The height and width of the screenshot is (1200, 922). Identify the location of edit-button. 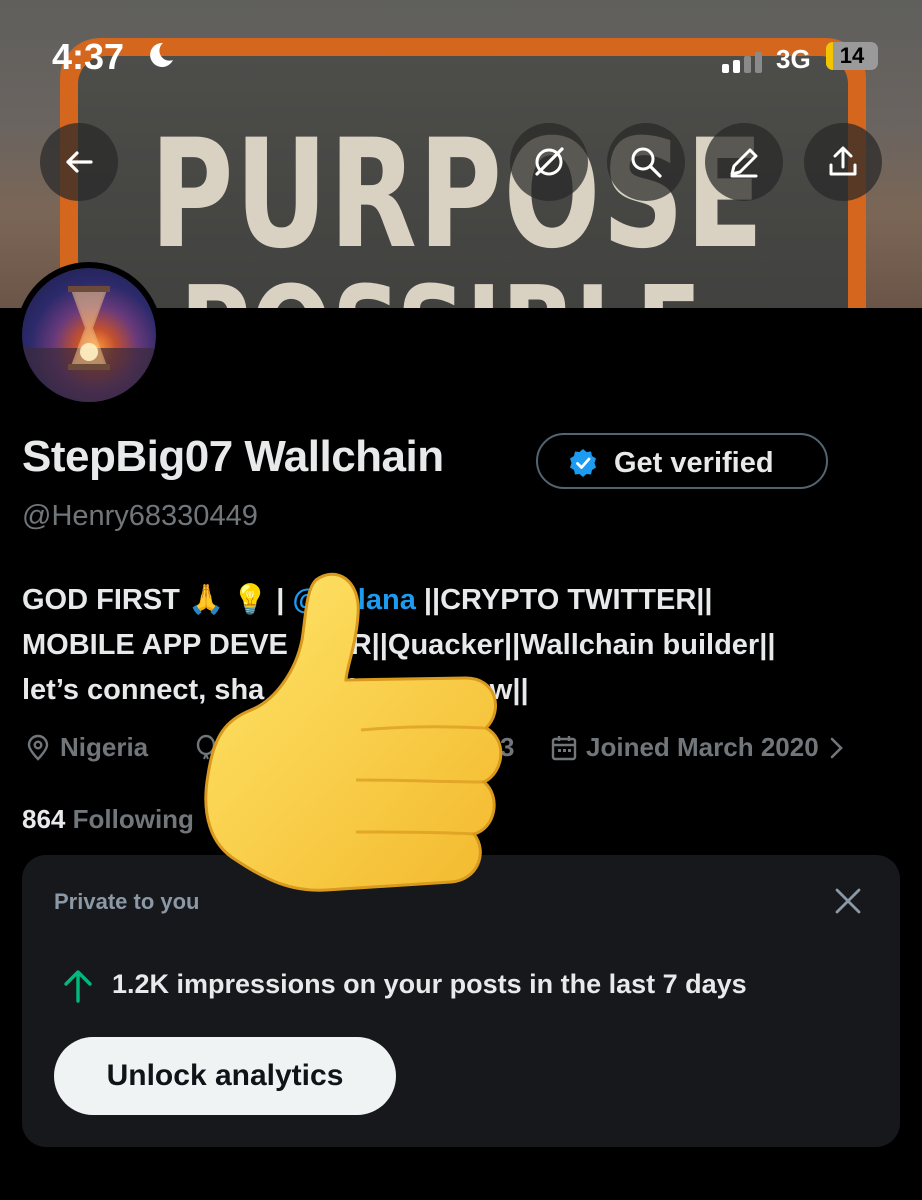
(744, 162).